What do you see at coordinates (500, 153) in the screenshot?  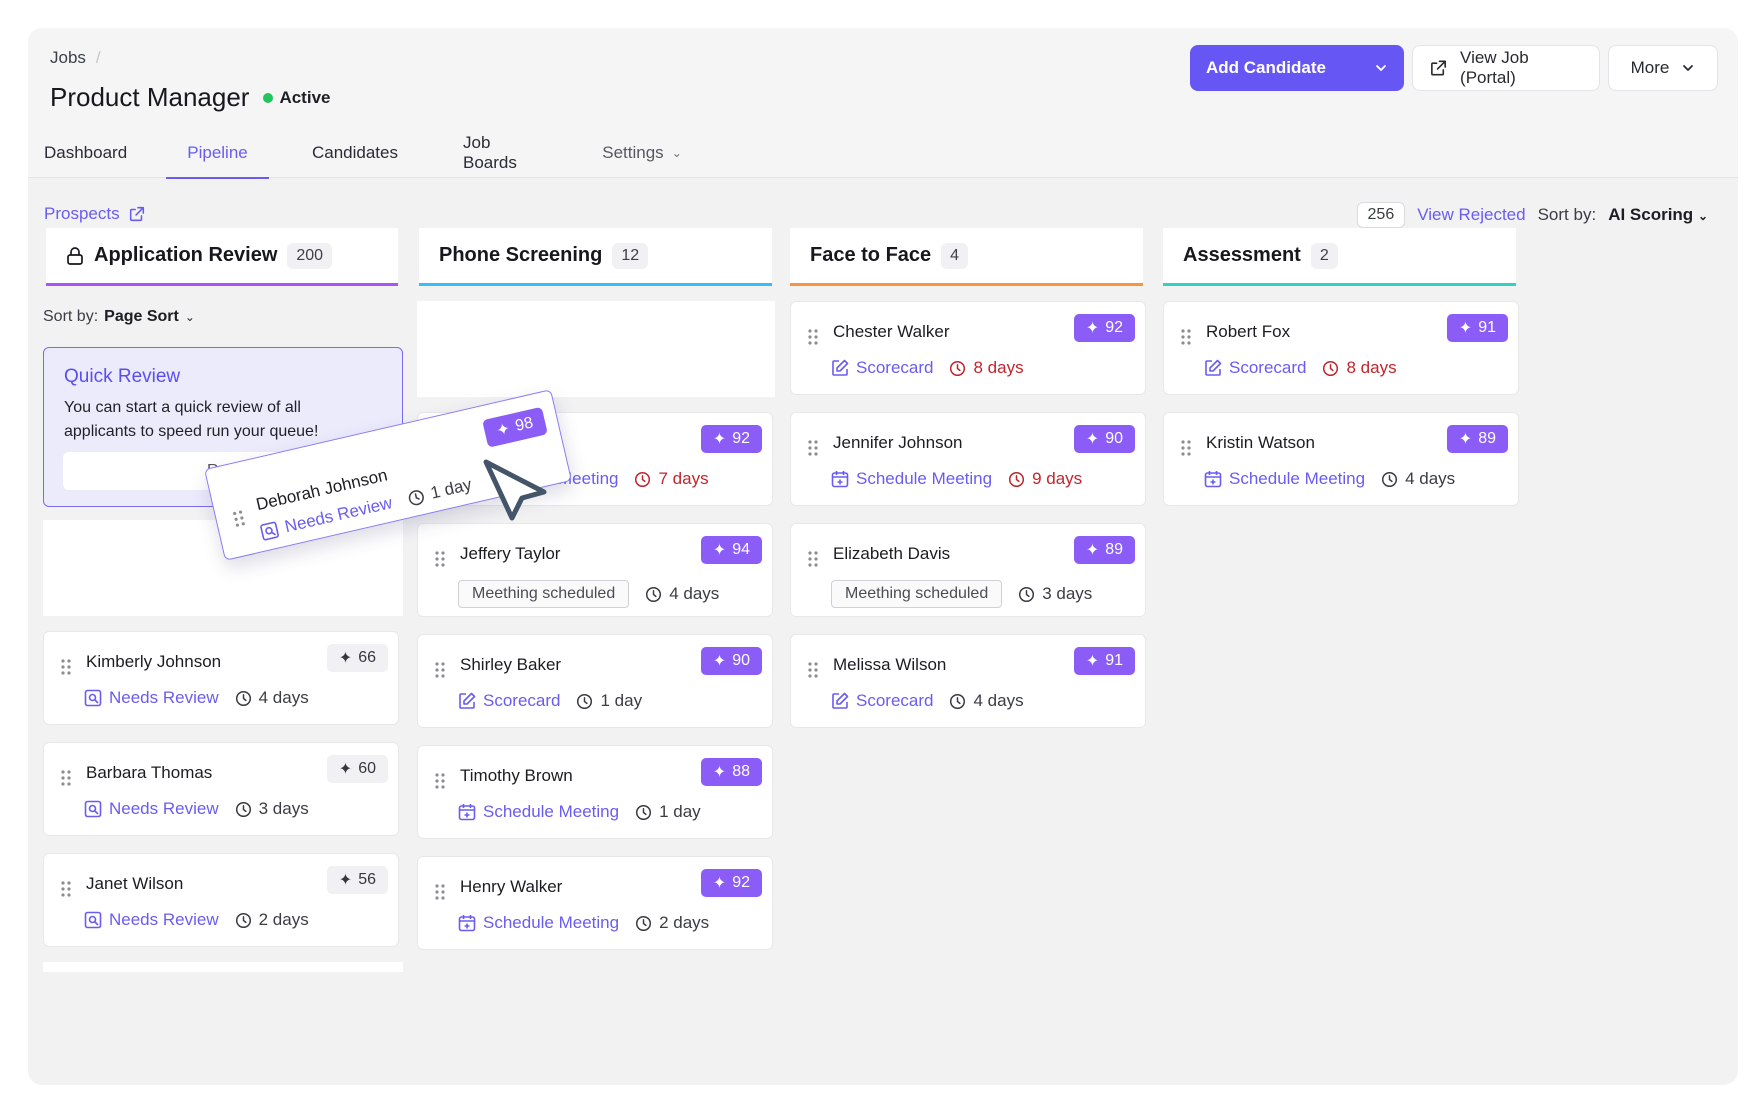 I see `tab-job-boards: Job Boards` at bounding box center [500, 153].